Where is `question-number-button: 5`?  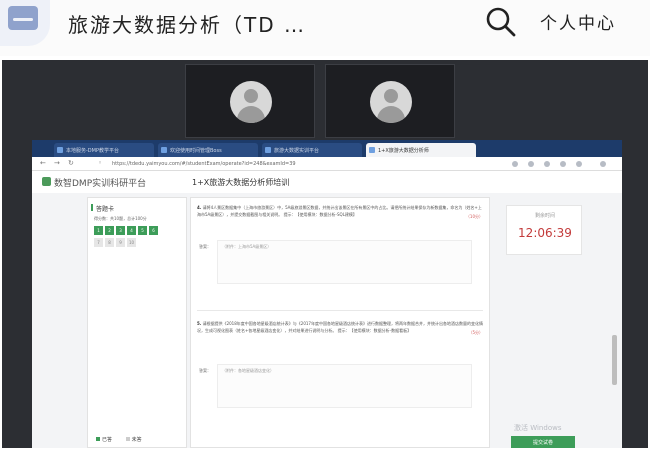 question-number-button: 5 is located at coordinates (142, 230).